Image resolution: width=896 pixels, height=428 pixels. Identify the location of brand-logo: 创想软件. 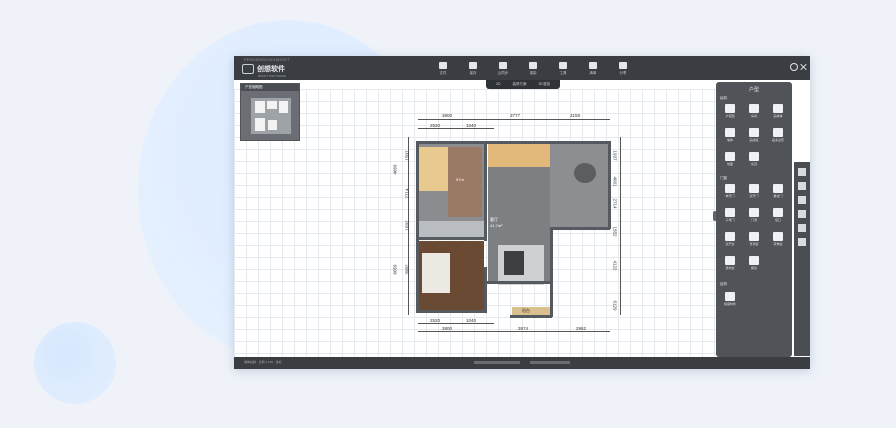
(263, 69).